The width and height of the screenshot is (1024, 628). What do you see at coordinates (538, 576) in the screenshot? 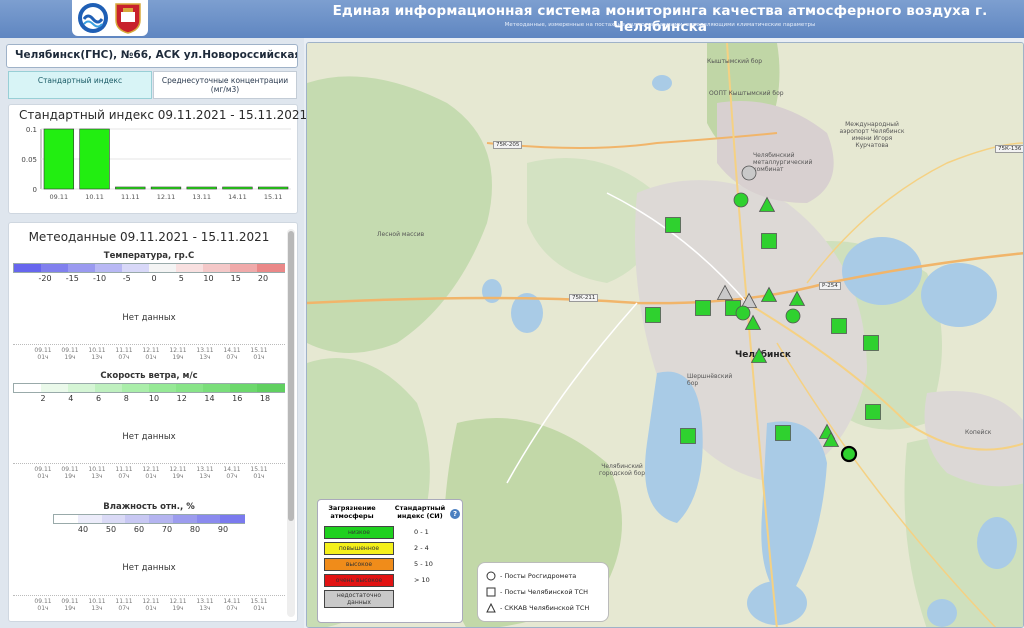
I see `type-label: - Посты Росгидромета` at bounding box center [538, 576].